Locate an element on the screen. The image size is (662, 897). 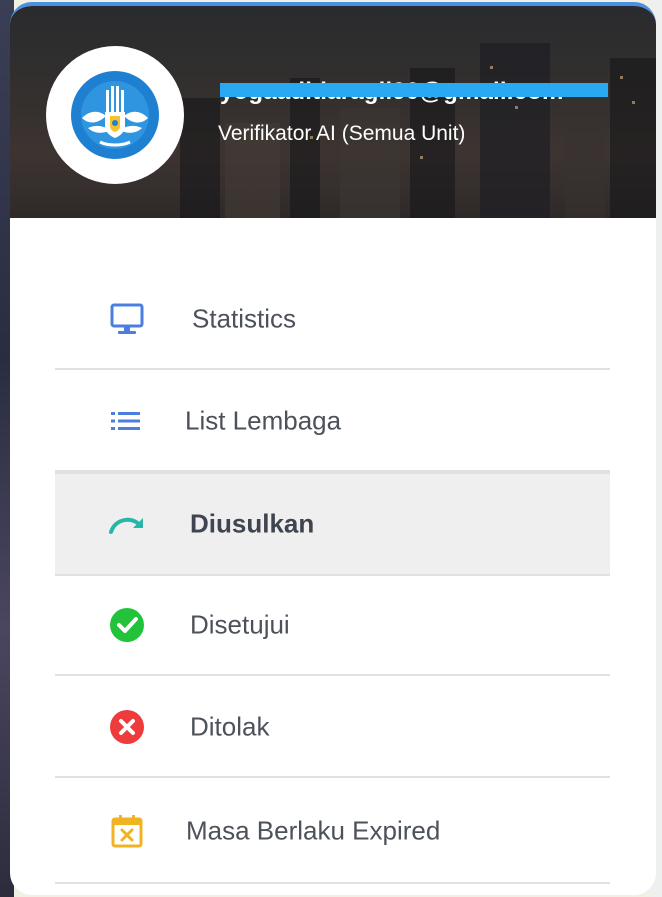
menu-item-list-lembaga: List Lembaga is located at coordinates (332, 422).